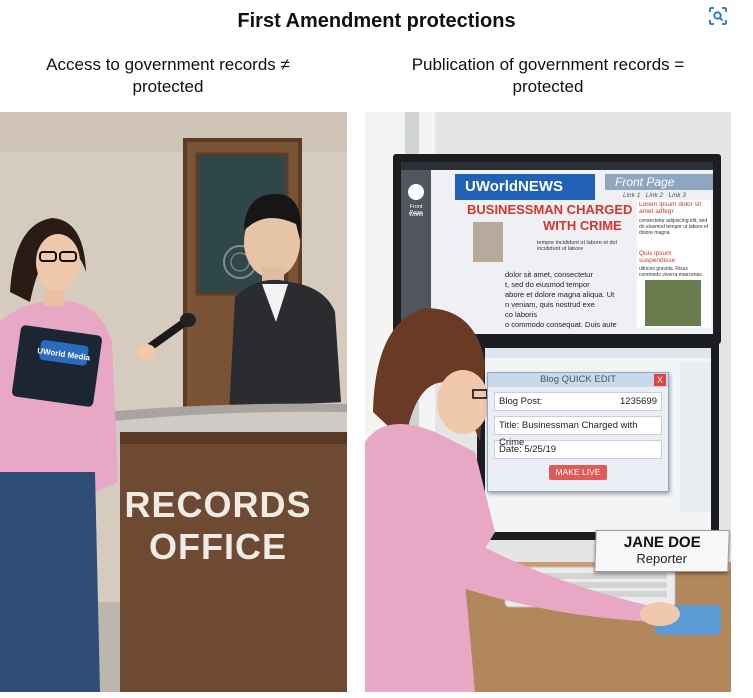  I want to click on visual-search-button, so click(718, 16).